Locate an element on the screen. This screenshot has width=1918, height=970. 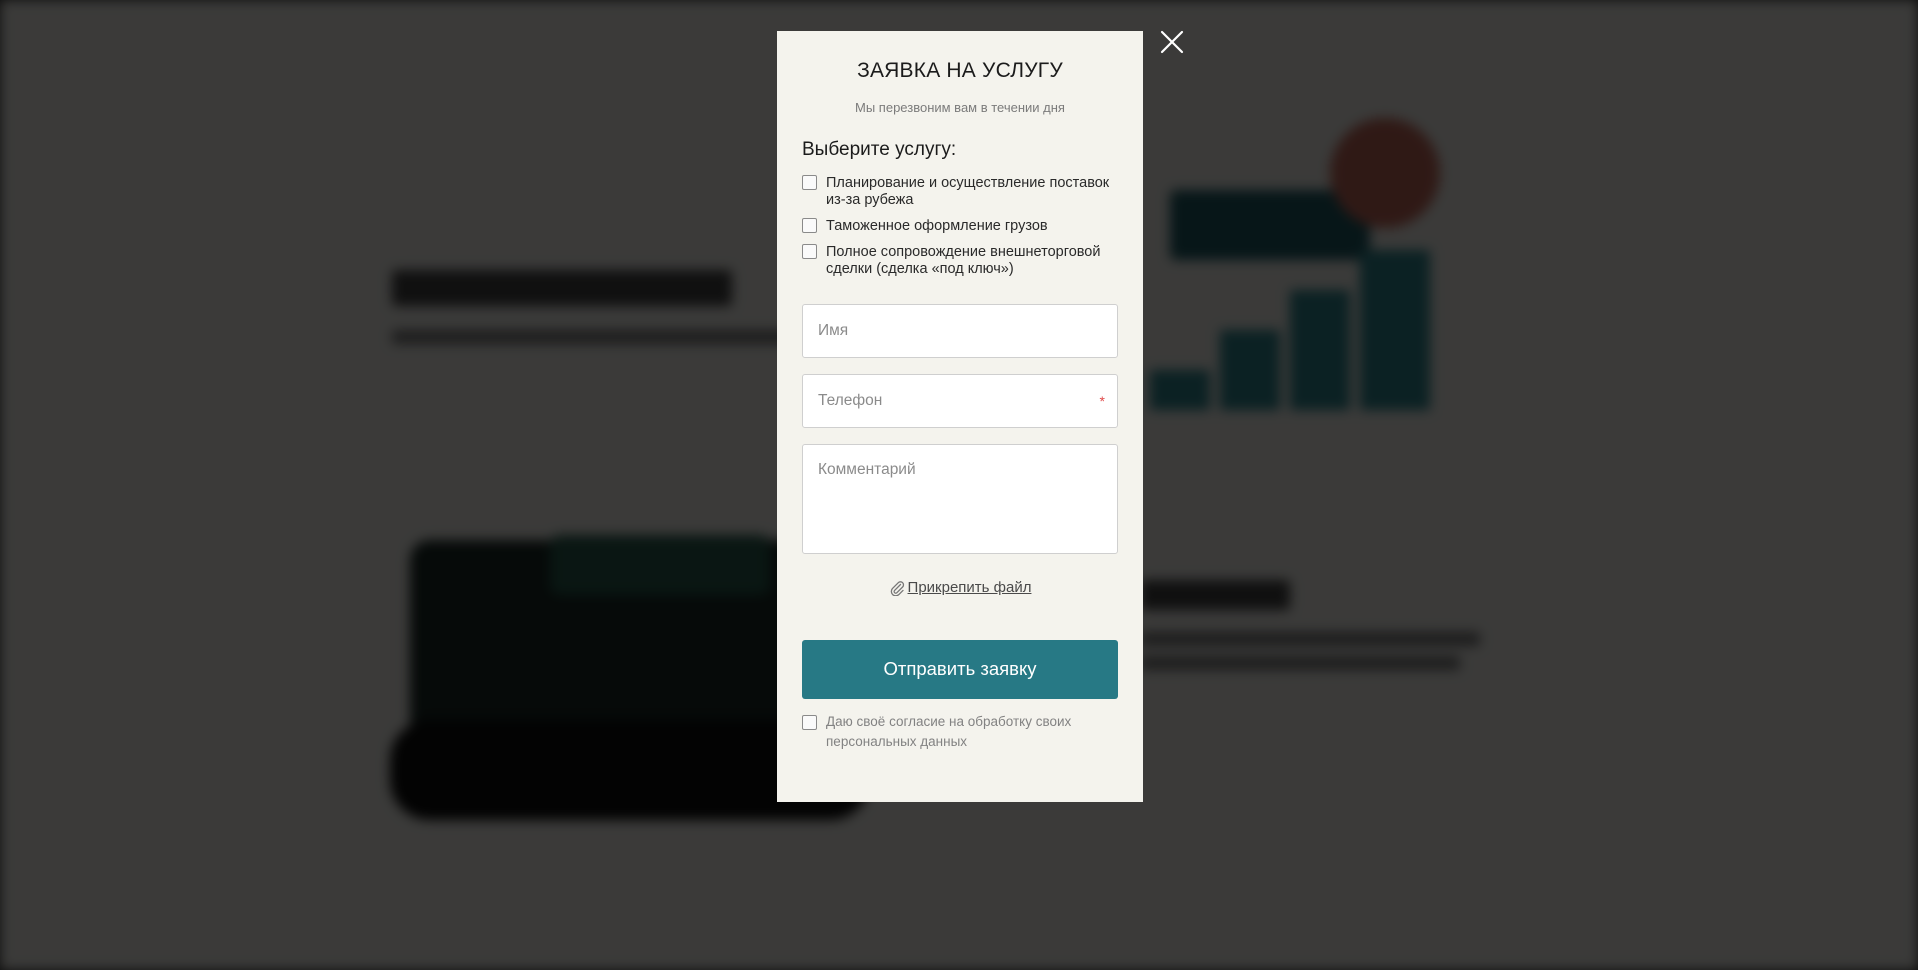
close-icon is located at coordinates (1172, 42).